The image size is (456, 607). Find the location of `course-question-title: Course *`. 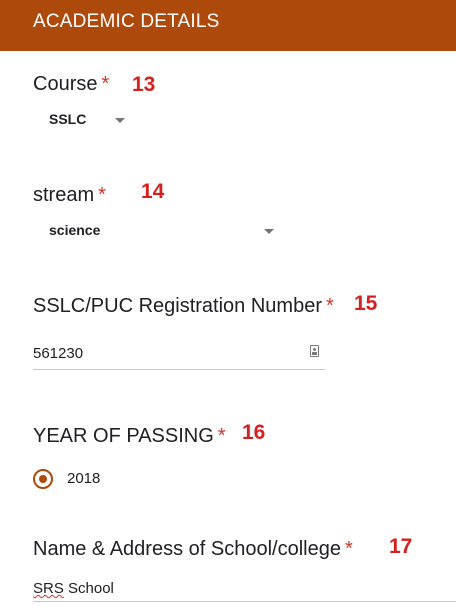

course-question-title: Course * is located at coordinates (71, 84).